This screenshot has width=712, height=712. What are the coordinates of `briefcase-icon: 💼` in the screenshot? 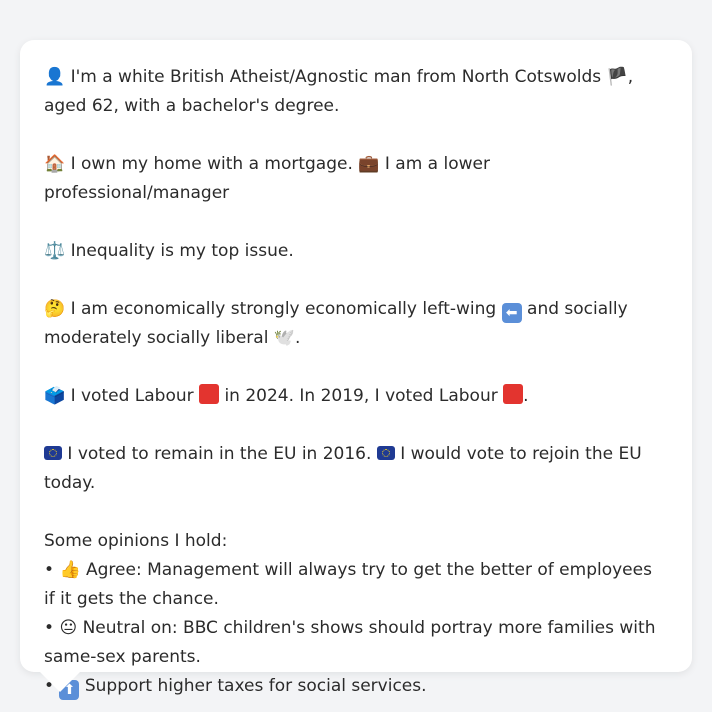 It's located at (369, 164).